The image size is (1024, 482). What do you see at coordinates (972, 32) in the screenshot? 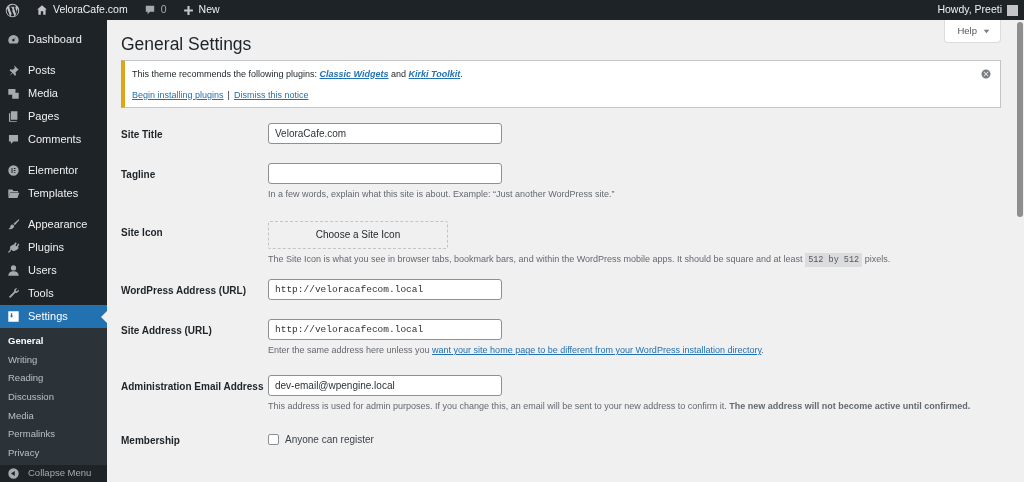
I see `help-button: Help` at bounding box center [972, 32].